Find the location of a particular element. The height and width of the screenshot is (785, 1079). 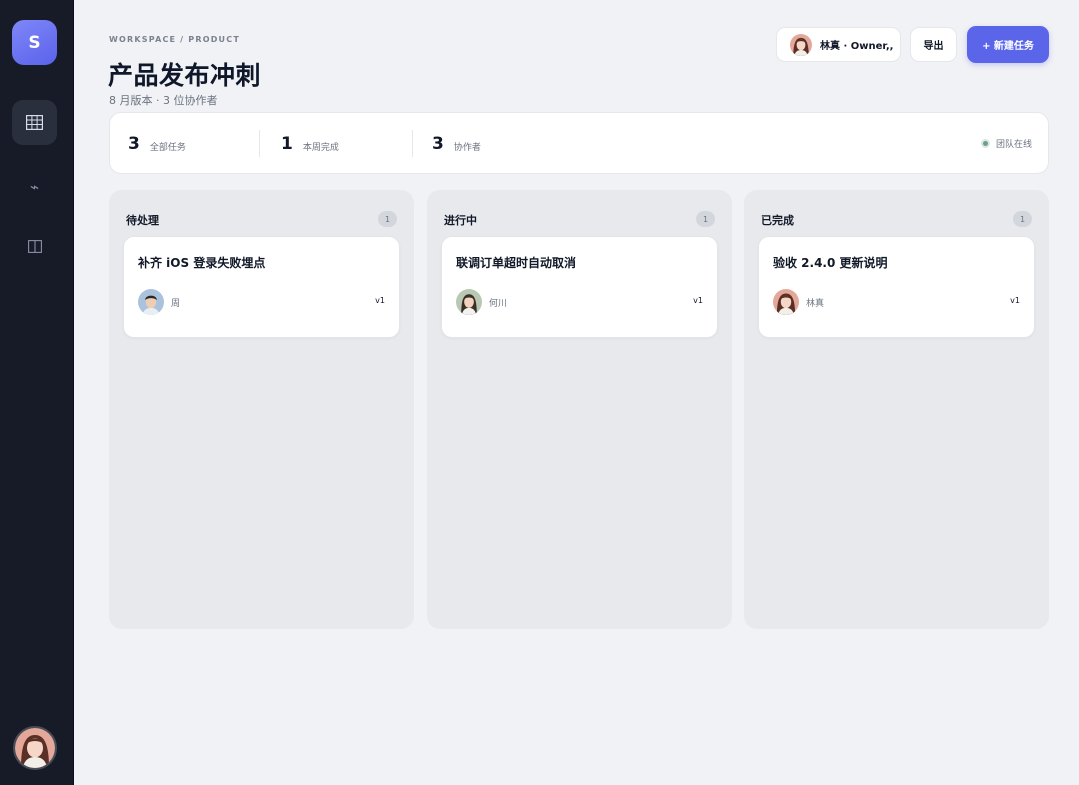

column-title: 已完成 is located at coordinates (777, 220).